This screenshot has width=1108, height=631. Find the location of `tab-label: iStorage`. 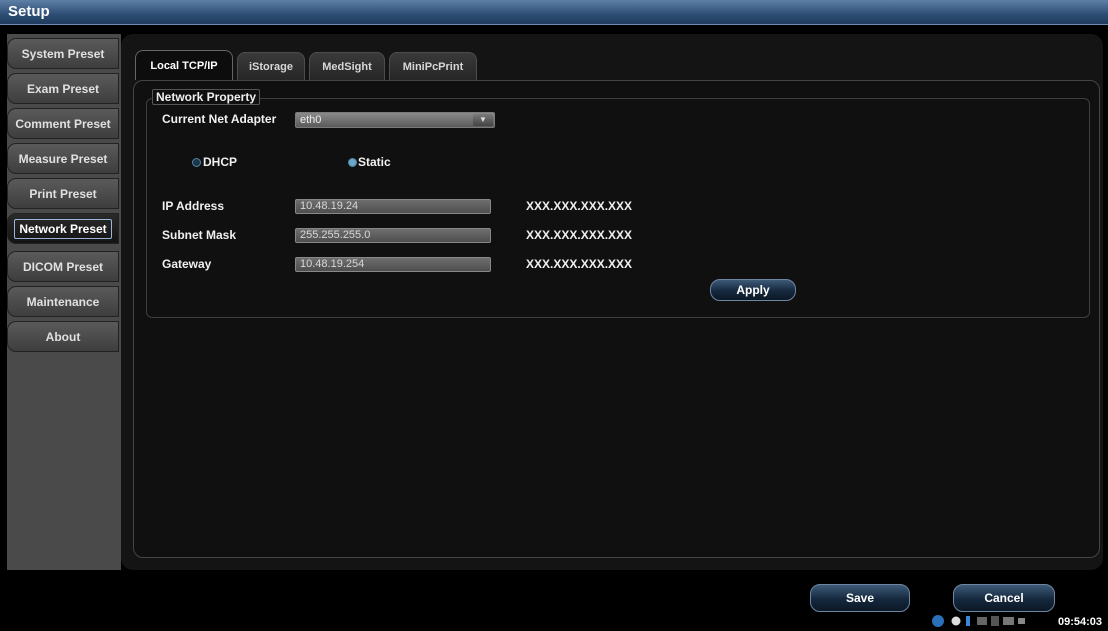

tab-label: iStorage is located at coordinates (270, 66).